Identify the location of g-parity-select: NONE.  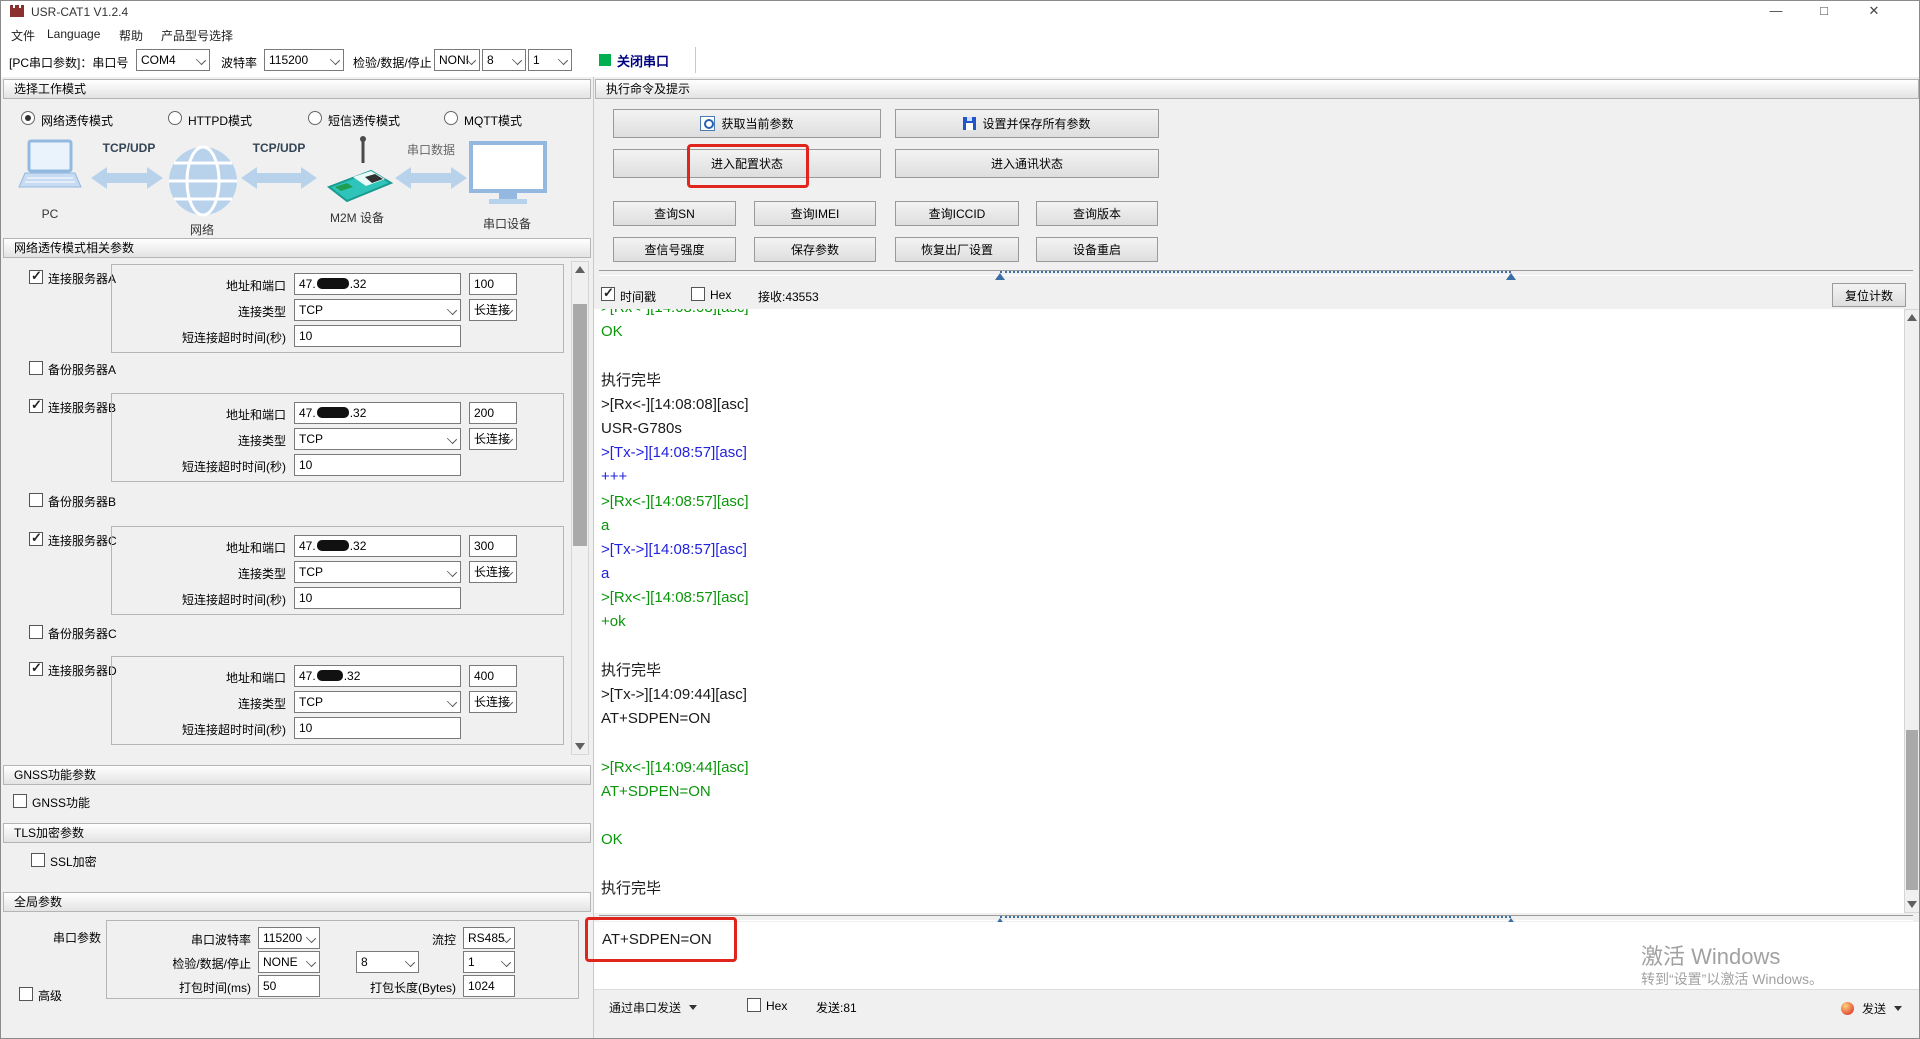
(289, 962).